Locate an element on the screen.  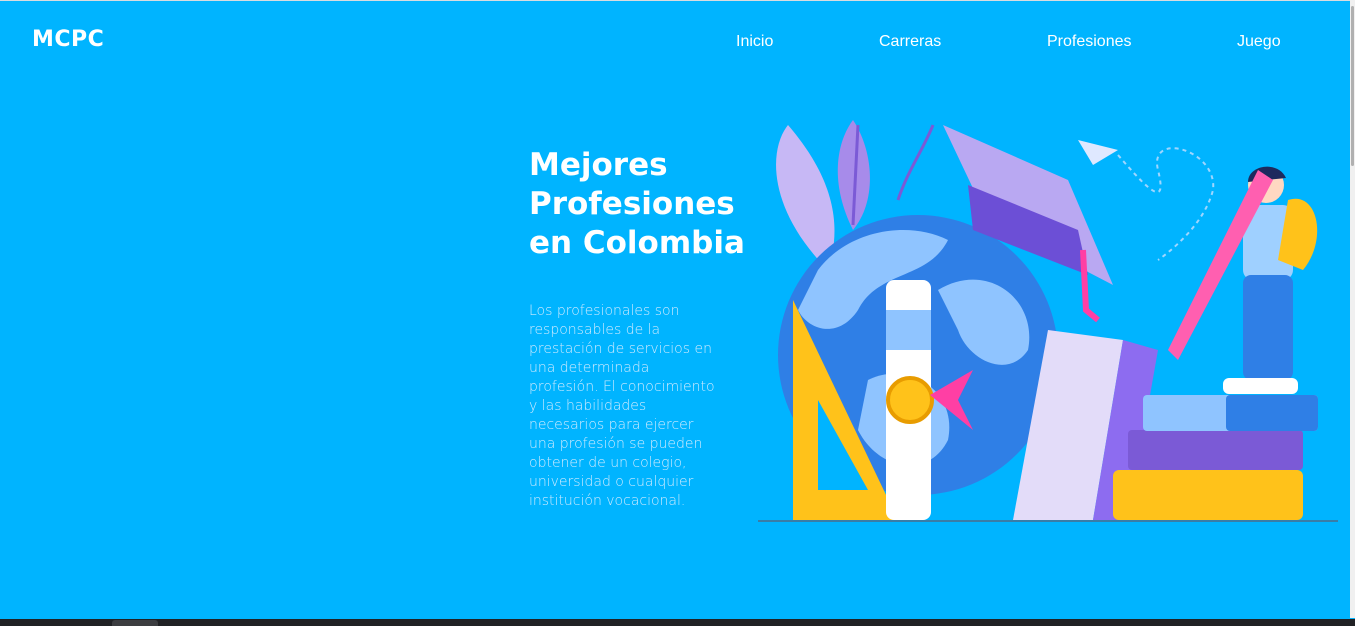
site-header: MCPC Inicio Carreras Profesiones Juego is located at coordinates (675, 42).